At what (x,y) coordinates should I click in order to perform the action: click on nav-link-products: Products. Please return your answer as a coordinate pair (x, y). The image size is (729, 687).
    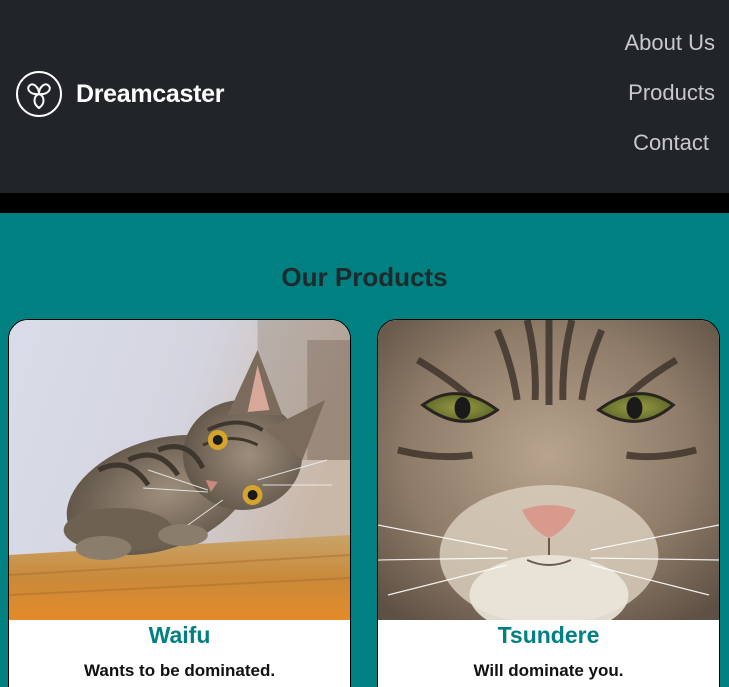
    Looking at the image, I should click on (671, 93).